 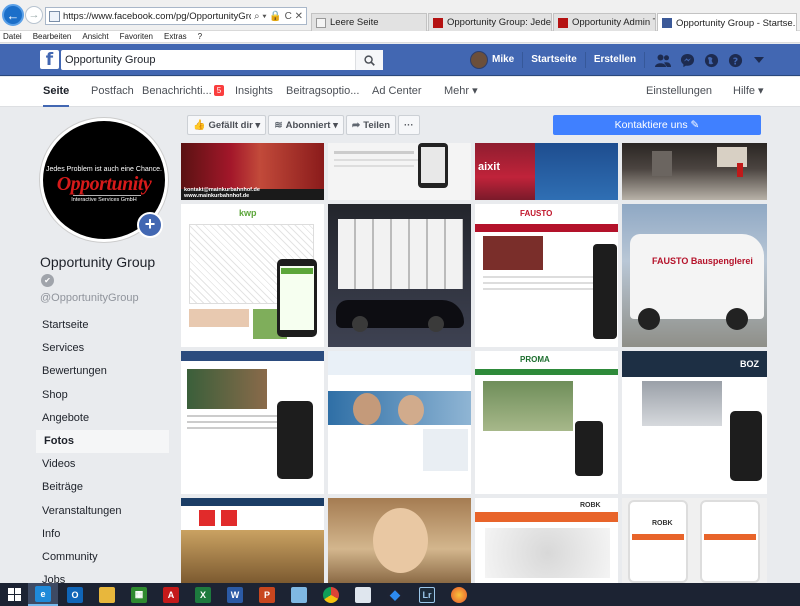 What do you see at coordinates (75, 594) in the screenshot?
I see `taskbar-outlook: O` at bounding box center [75, 594].